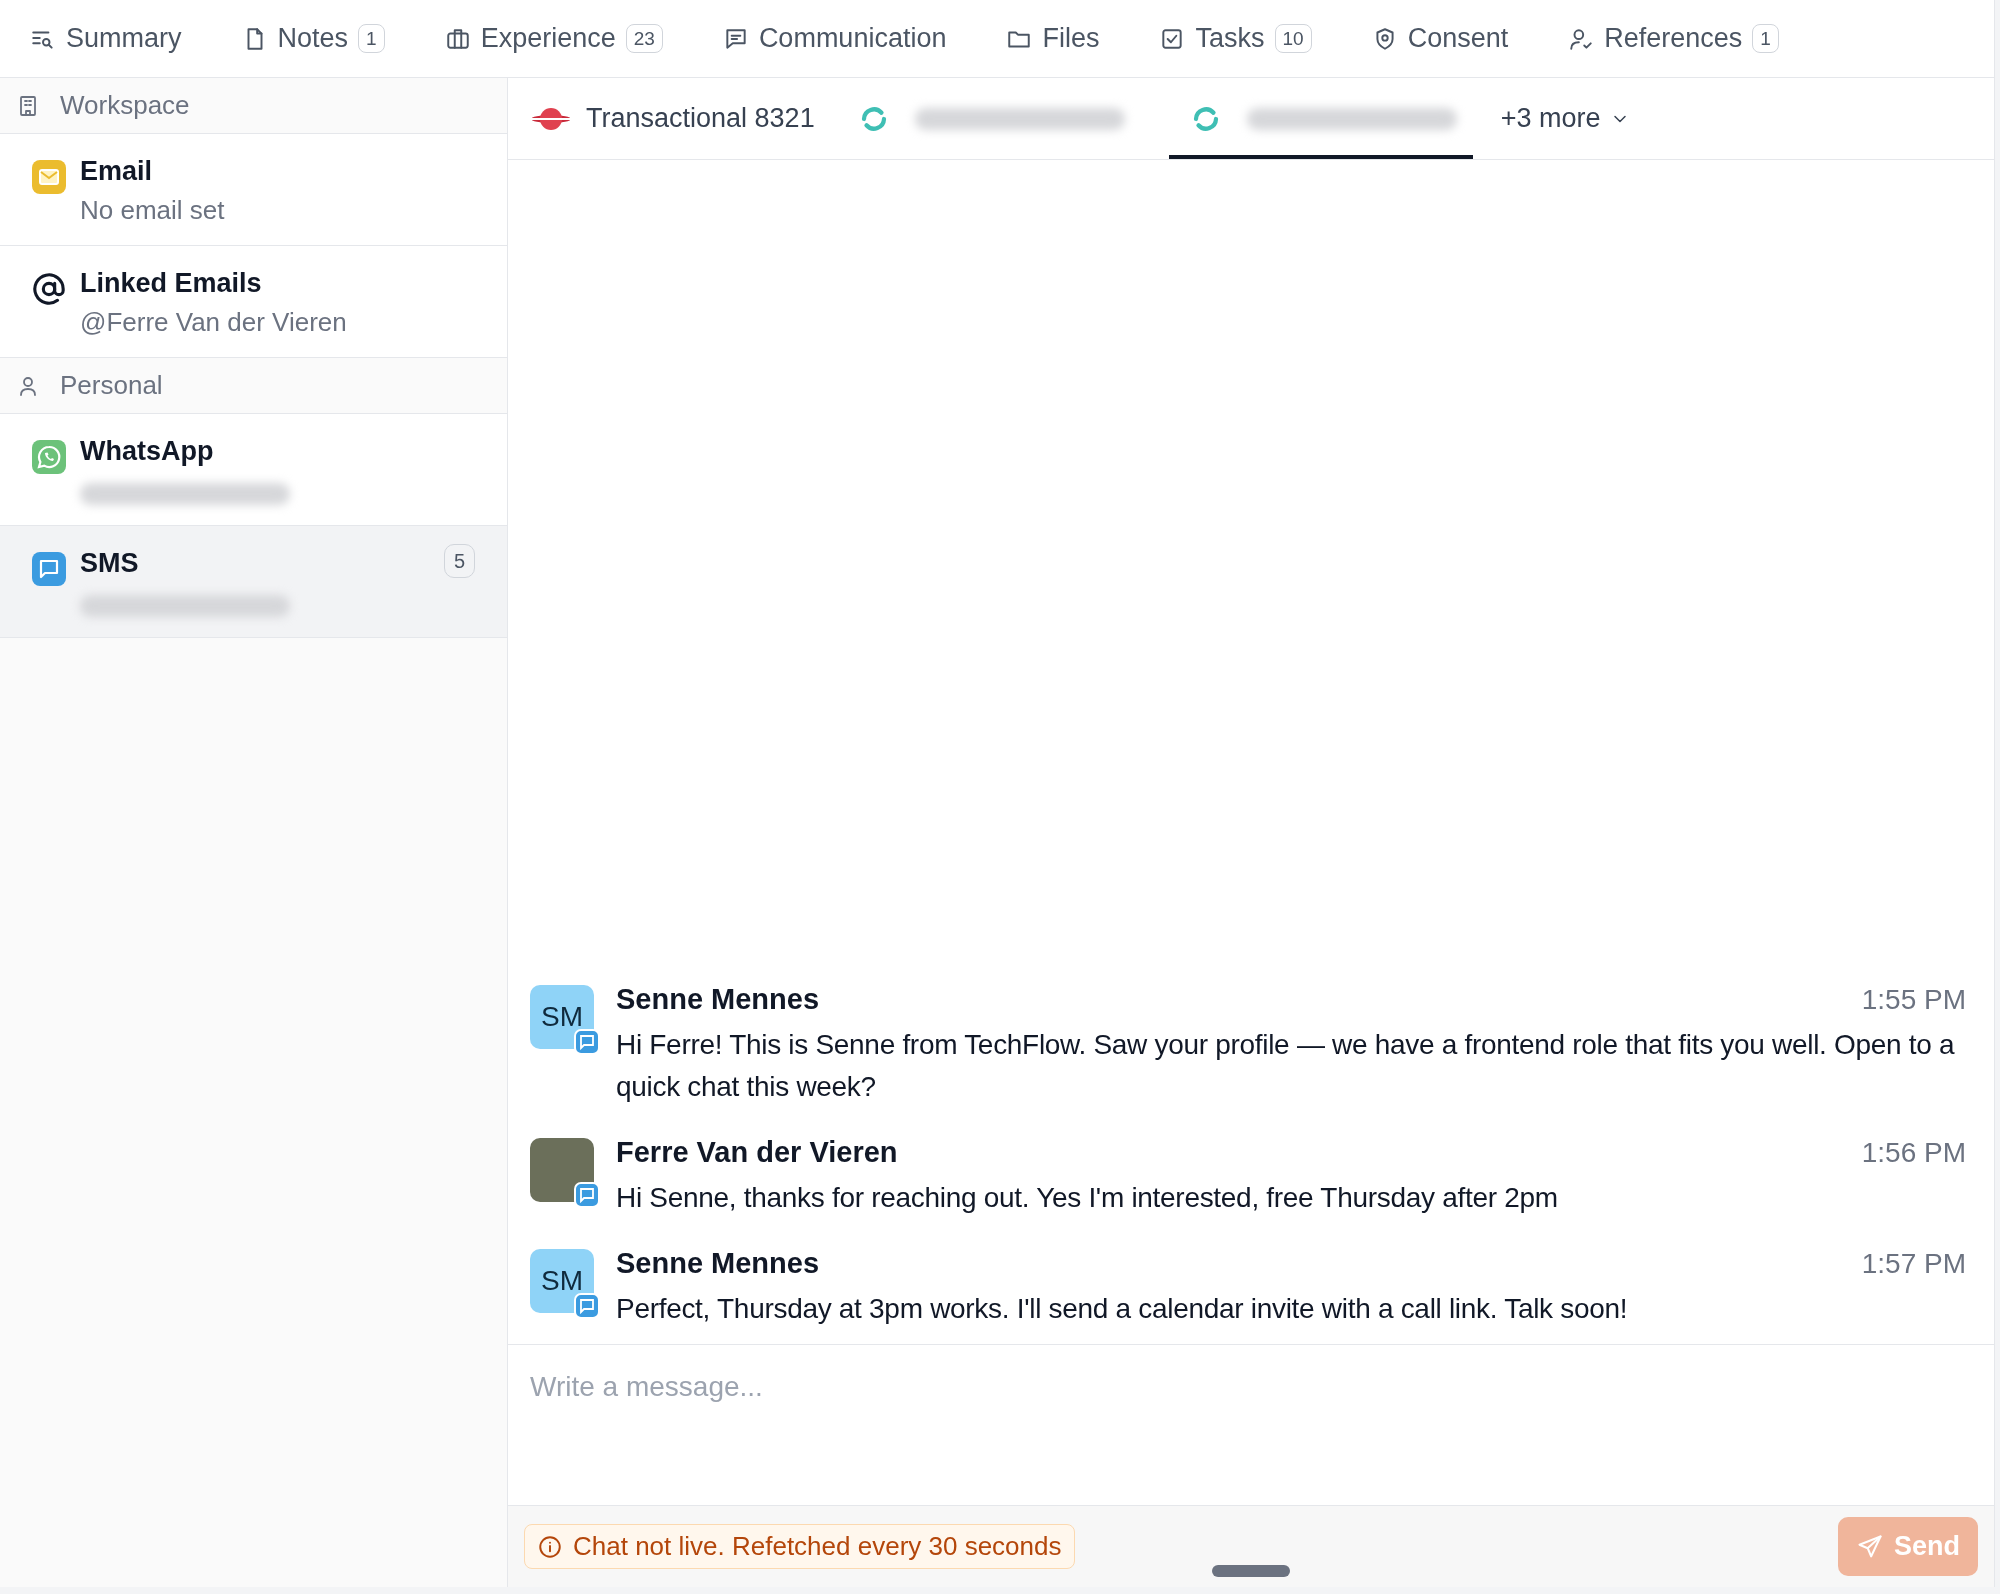 Image resolution: width=2000 pixels, height=1594 pixels. I want to click on tab: Communication, so click(834, 38).